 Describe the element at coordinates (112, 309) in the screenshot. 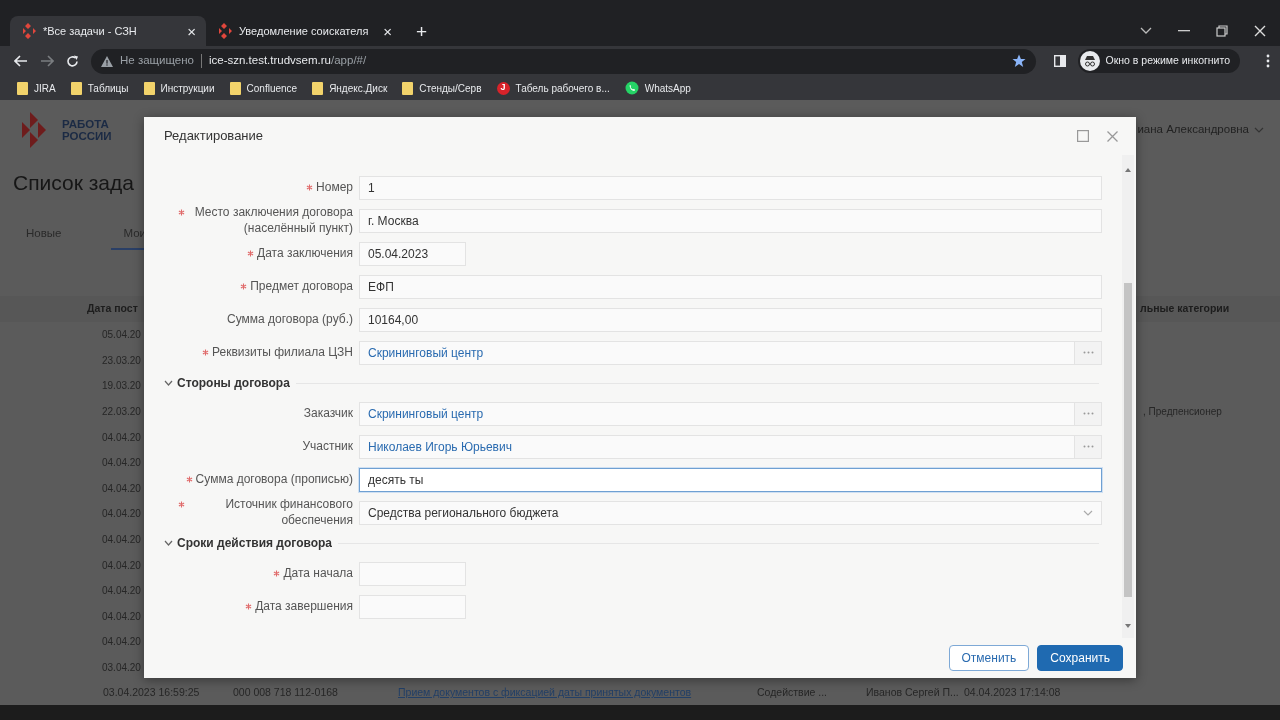

I see `column-header: Дата пост` at that location.